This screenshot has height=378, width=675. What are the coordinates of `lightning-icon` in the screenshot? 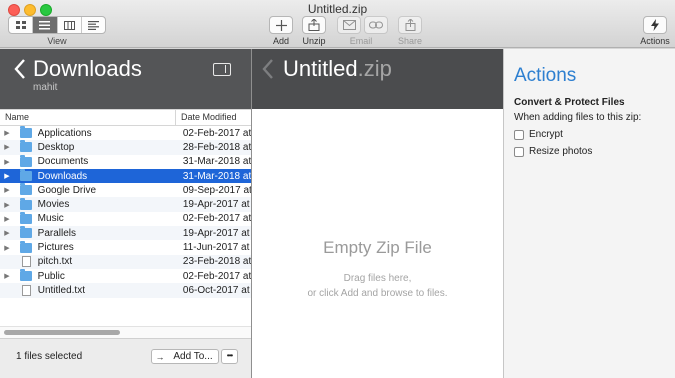 It's located at (655, 25).